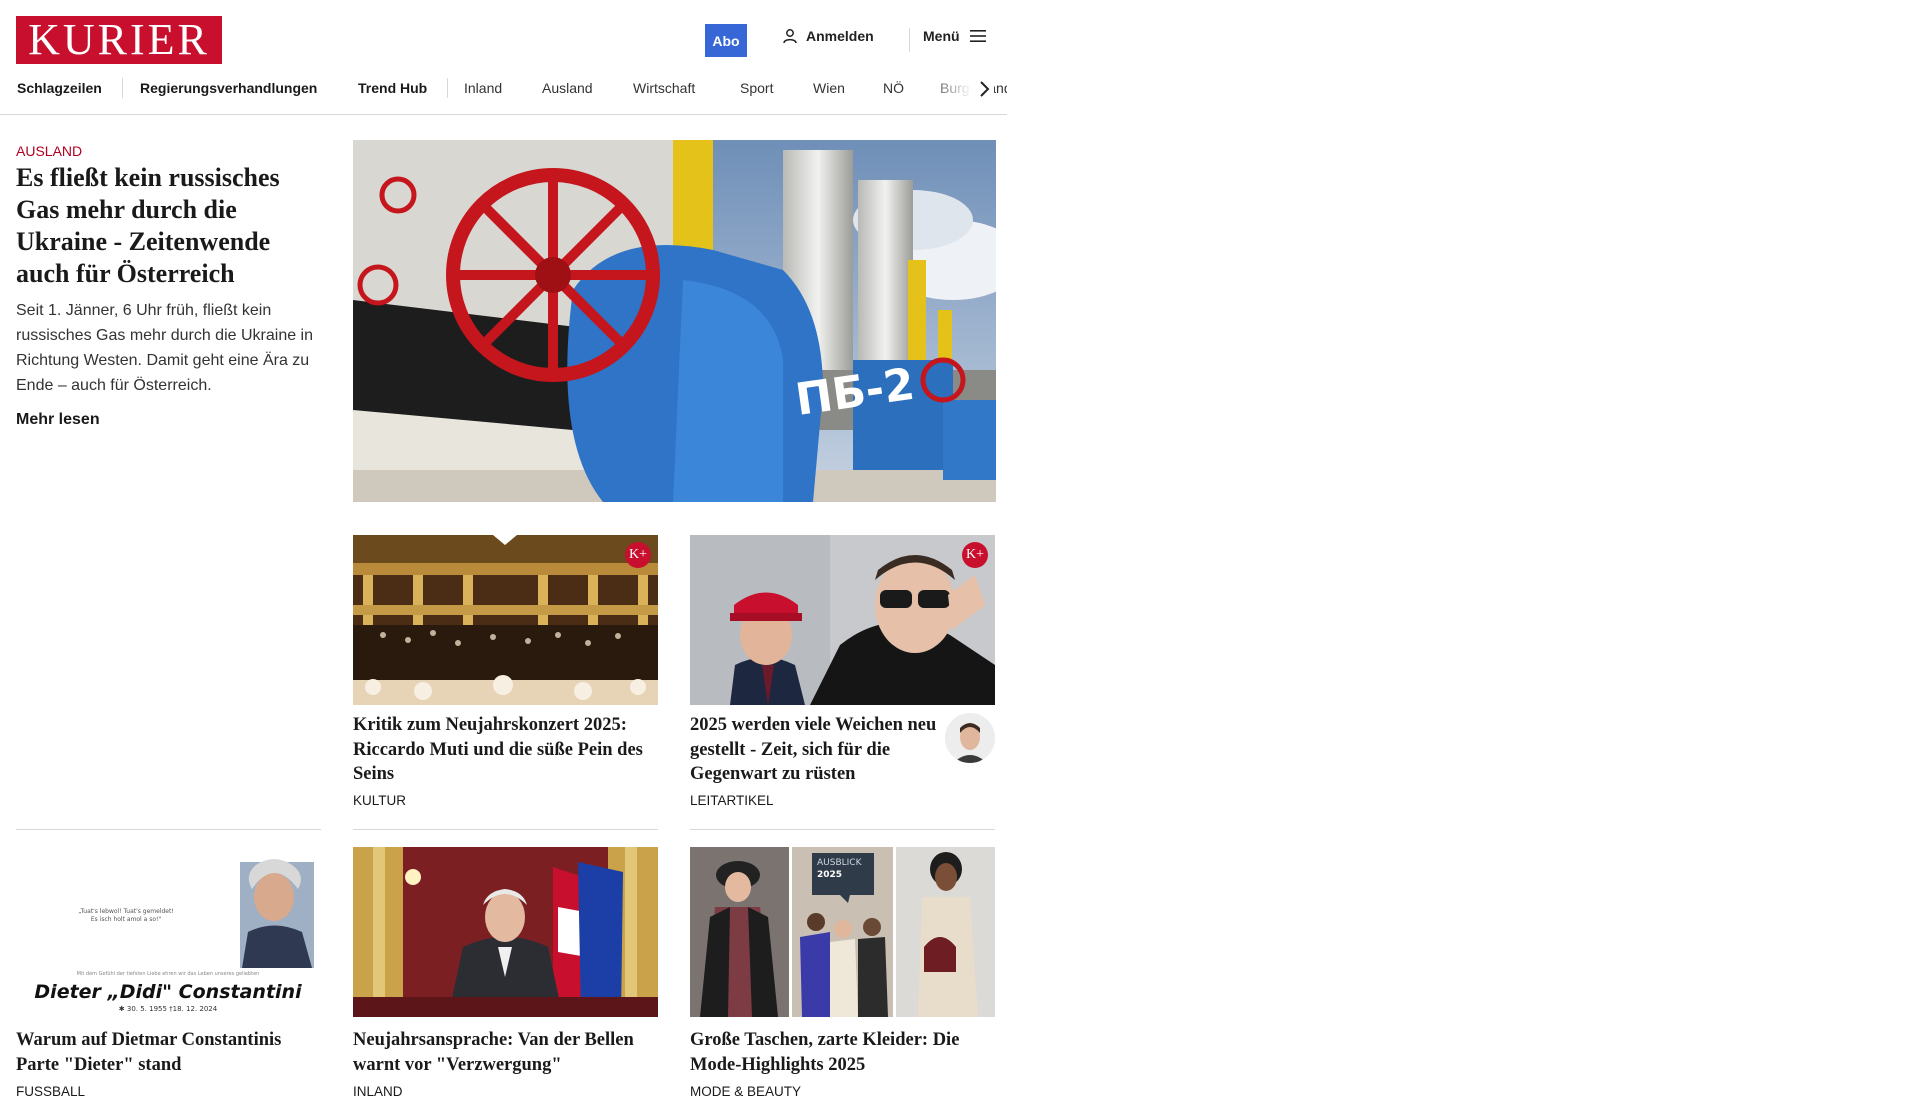  Describe the element at coordinates (378, 1091) in the screenshot. I see `card-kicker-inland: INLAND` at that location.